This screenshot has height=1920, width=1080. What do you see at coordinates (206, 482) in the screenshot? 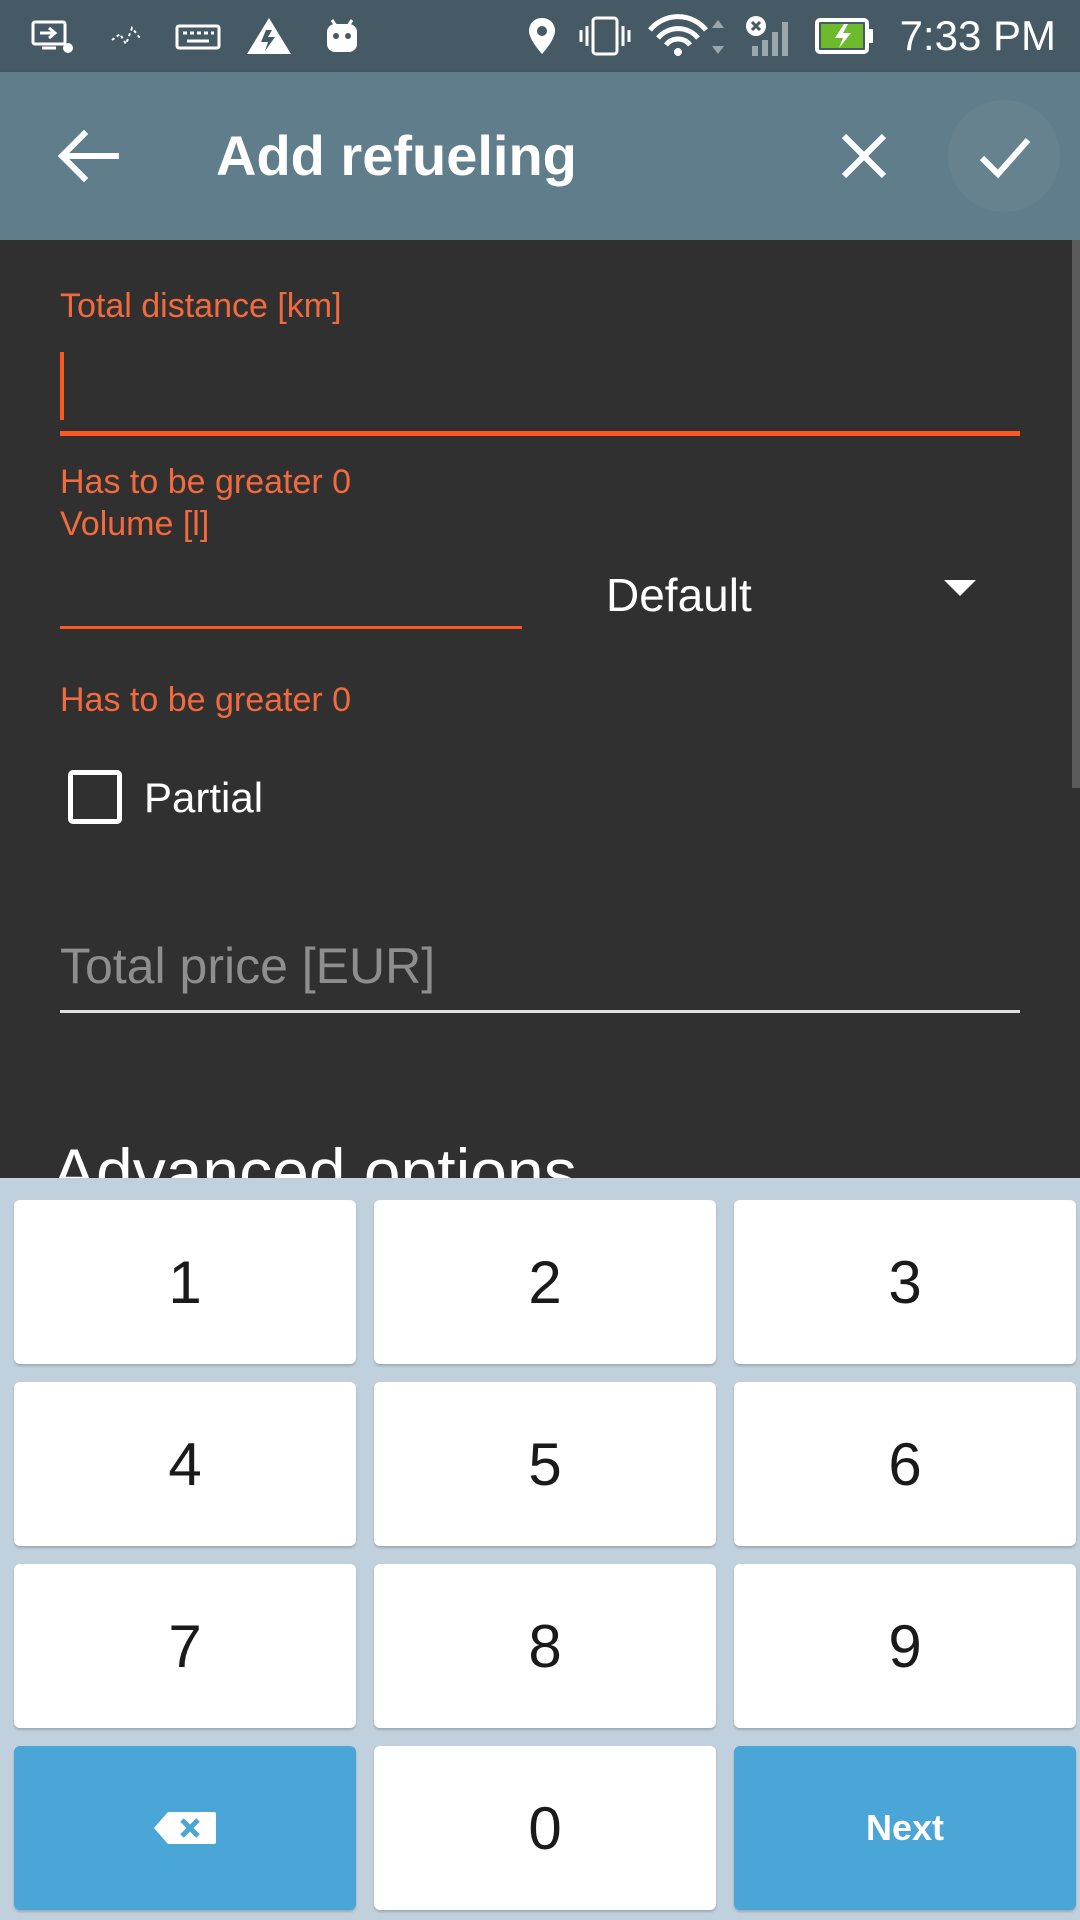
I see `total-distance-error: Has to be greater 0` at bounding box center [206, 482].